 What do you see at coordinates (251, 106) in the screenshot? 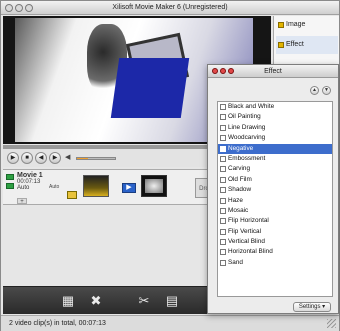
I see `effect-label: Black and White` at bounding box center [251, 106].